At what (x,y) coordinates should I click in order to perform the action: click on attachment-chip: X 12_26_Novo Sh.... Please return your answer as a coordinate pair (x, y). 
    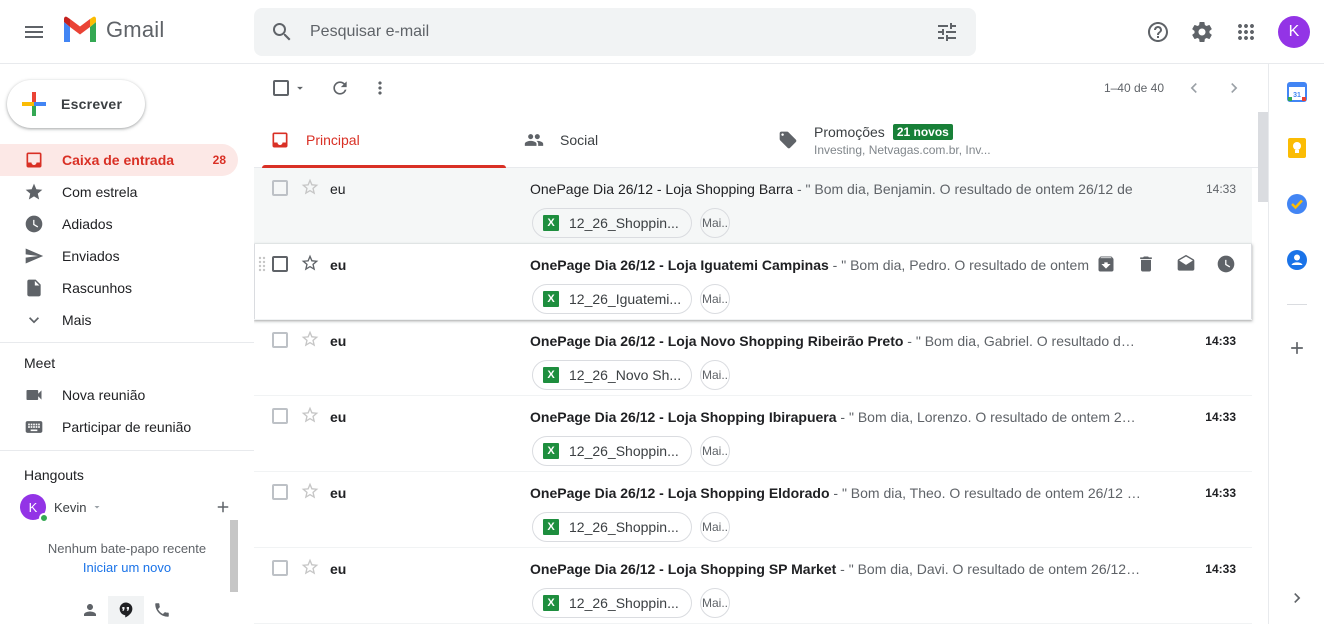
    Looking at the image, I should click on (612, 375).